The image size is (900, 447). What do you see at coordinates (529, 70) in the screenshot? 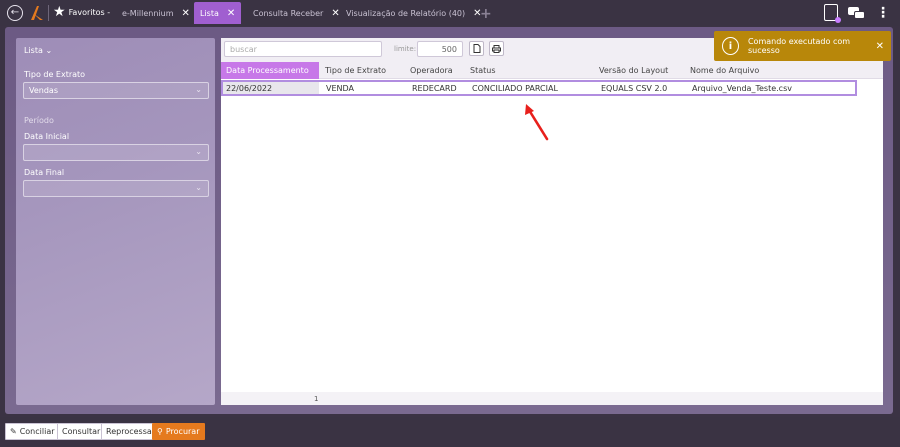
I see `column-header-status: Status` at bounding box center [529, 70].